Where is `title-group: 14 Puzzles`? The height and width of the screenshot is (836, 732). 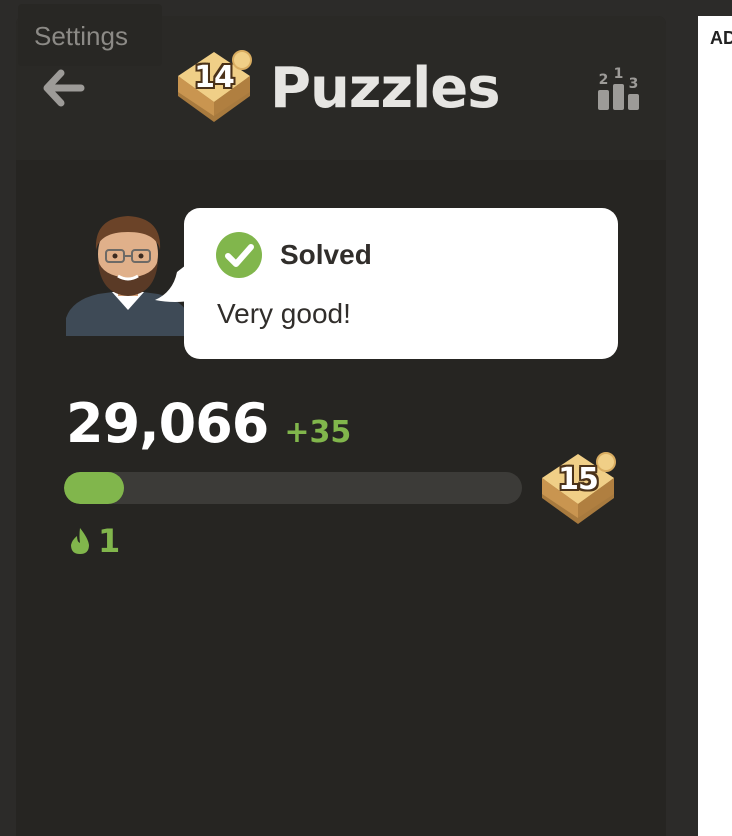
title-group: 14 Puzzles is located at coordinates (336, 88).